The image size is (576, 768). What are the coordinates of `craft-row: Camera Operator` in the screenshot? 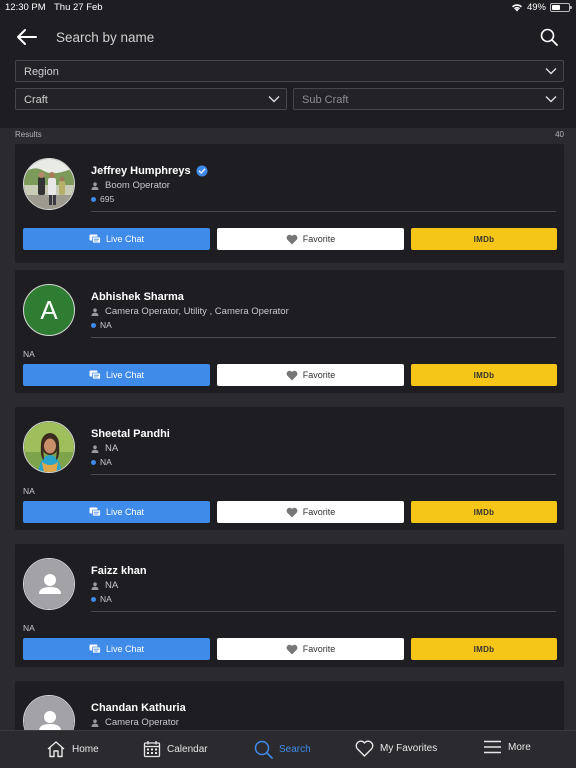 It's located at (135, 722).